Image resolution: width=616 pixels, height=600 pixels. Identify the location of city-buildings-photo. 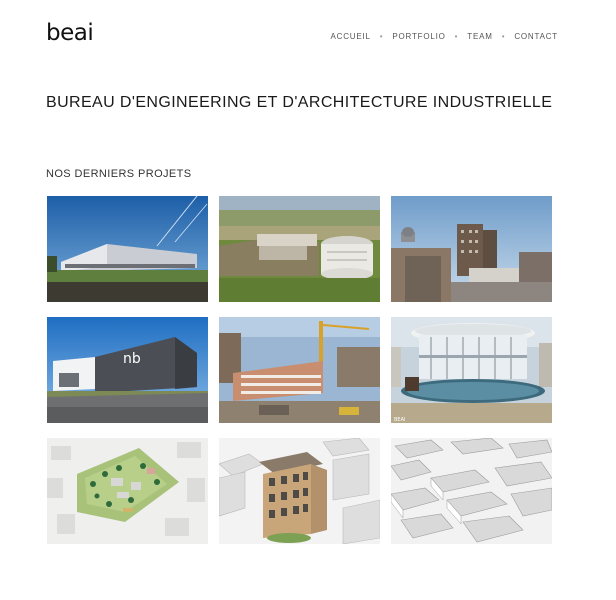
(471, 249).